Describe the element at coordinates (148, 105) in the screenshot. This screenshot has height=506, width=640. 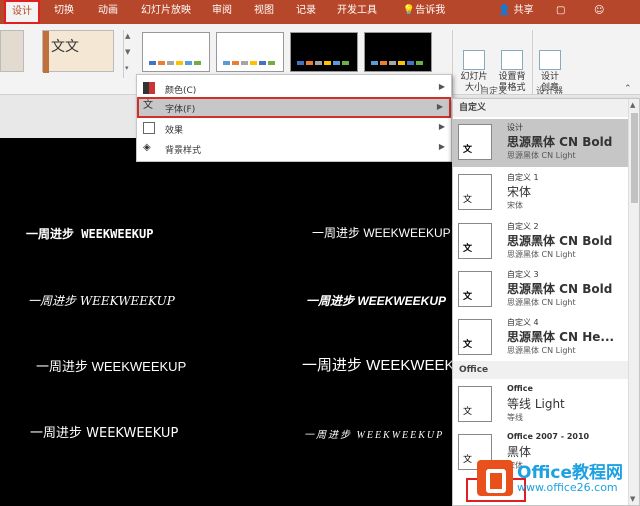
I see `font-icon: 文` at that location.